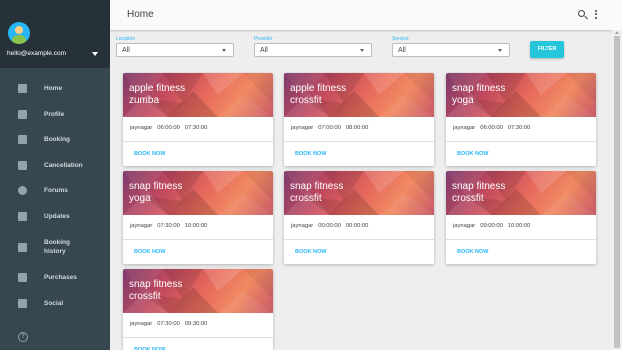 Image resolution: width=622 pixels, height=350 pixels. What do you see at coordinates (306, 198) in the screenshot?
I see `card-service: crossfit` at bounding box center [306, 198].